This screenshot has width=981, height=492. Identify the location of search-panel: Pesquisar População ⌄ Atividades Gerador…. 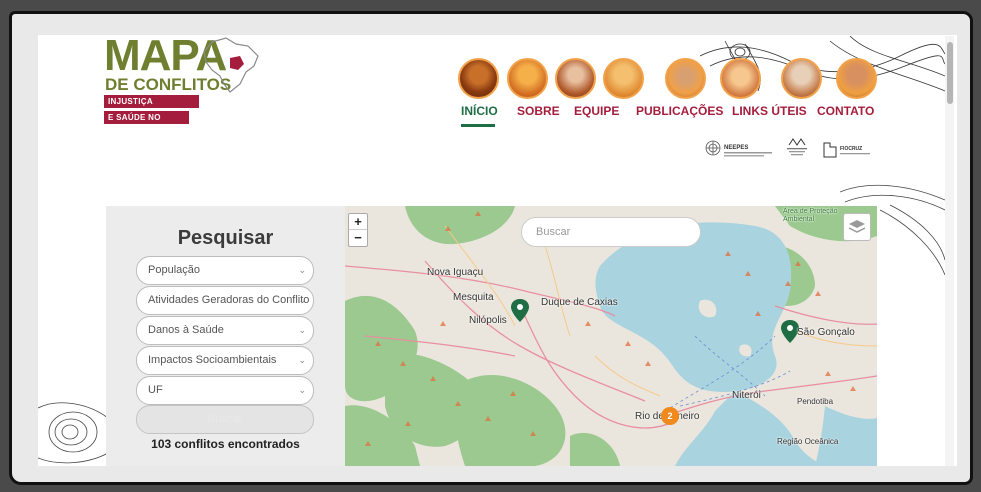
(225, 336).